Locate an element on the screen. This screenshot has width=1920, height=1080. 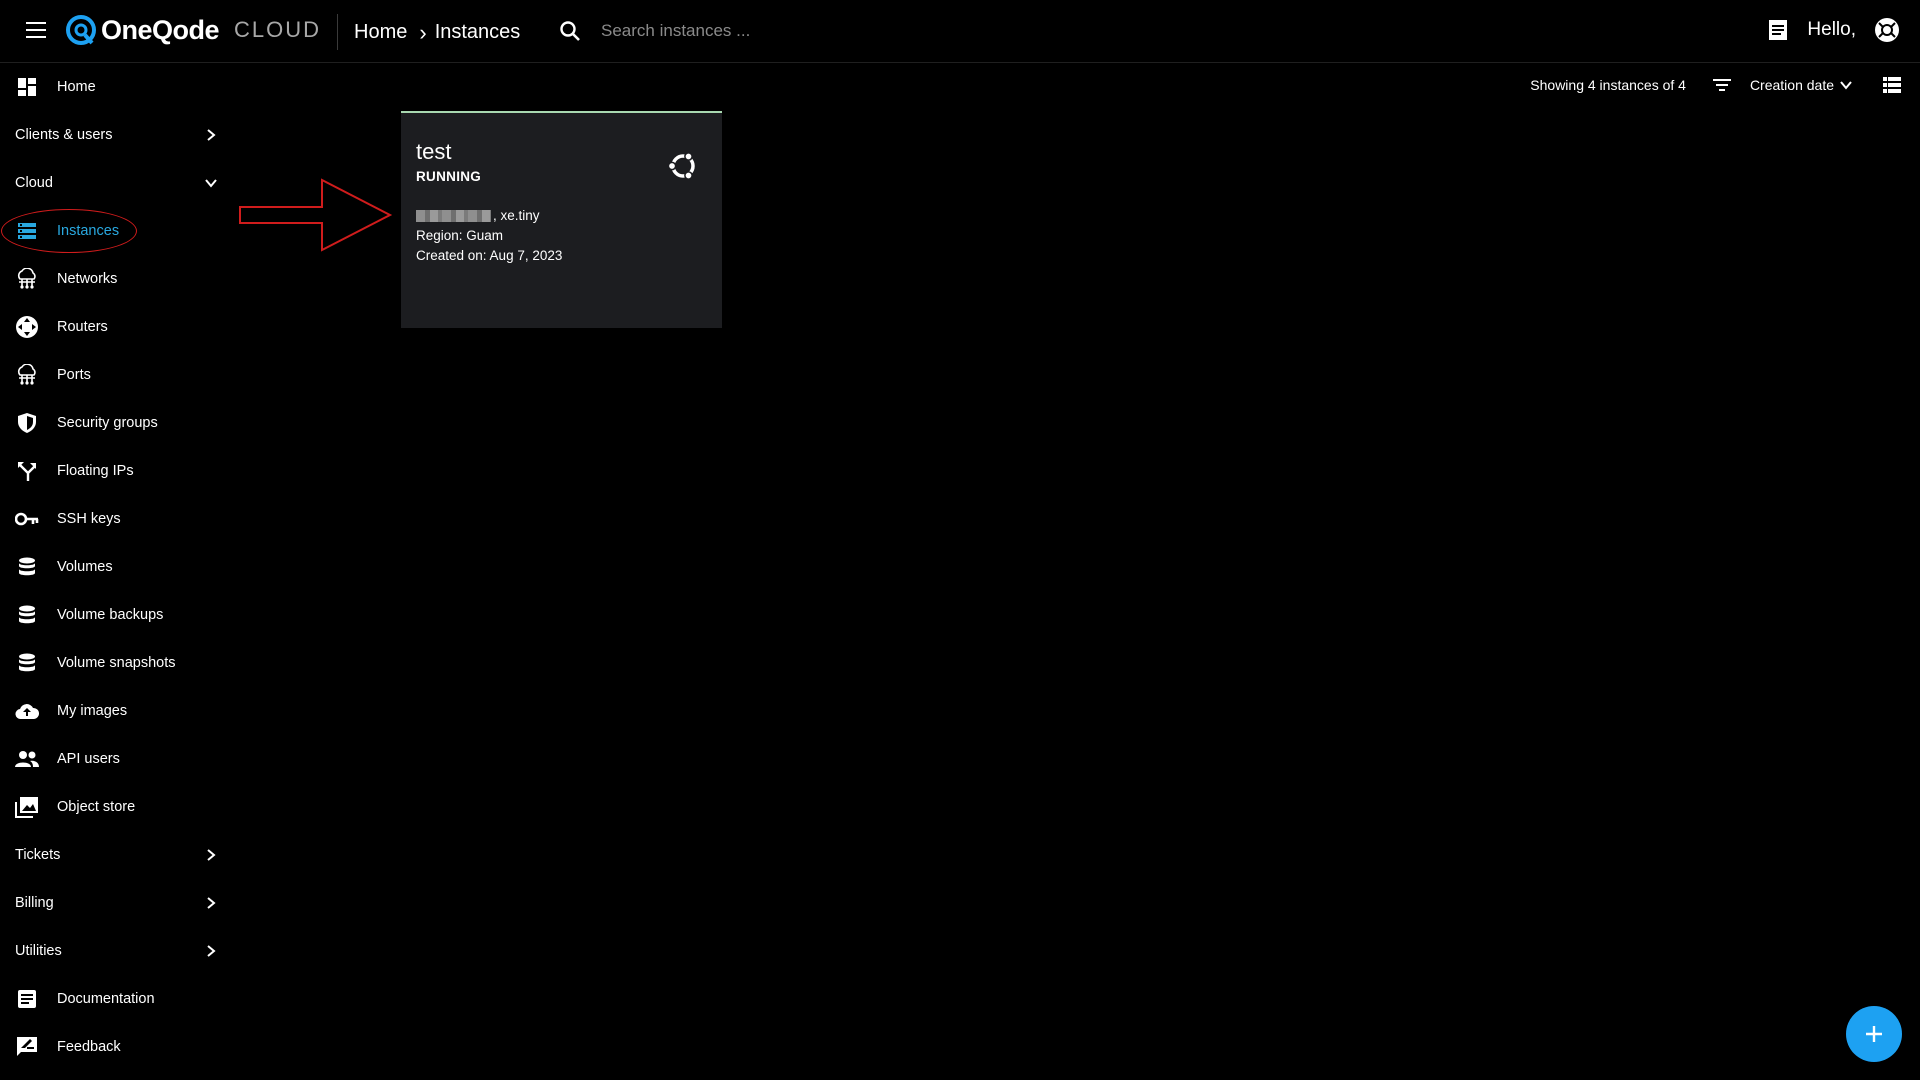
sidebar-item-label: Clients & users is located at coordinates (64, 135).